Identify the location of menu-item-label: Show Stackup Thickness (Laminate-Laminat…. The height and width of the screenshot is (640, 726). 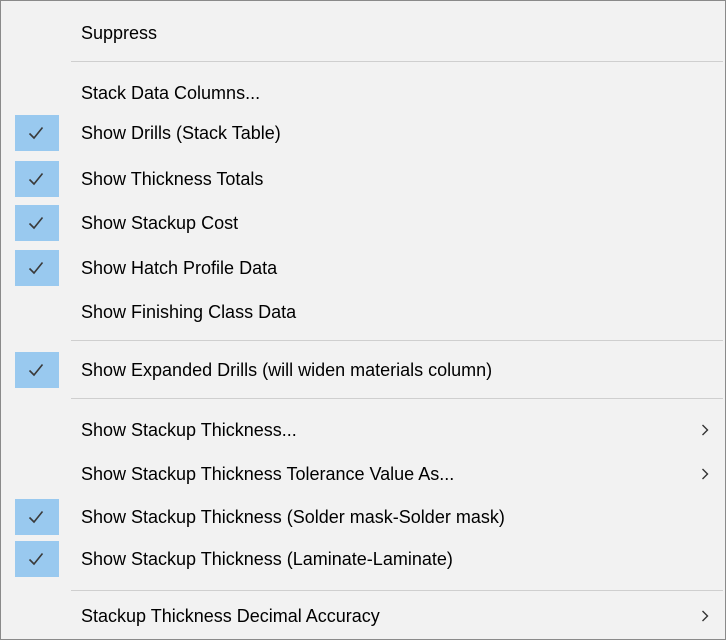
(267, 559).